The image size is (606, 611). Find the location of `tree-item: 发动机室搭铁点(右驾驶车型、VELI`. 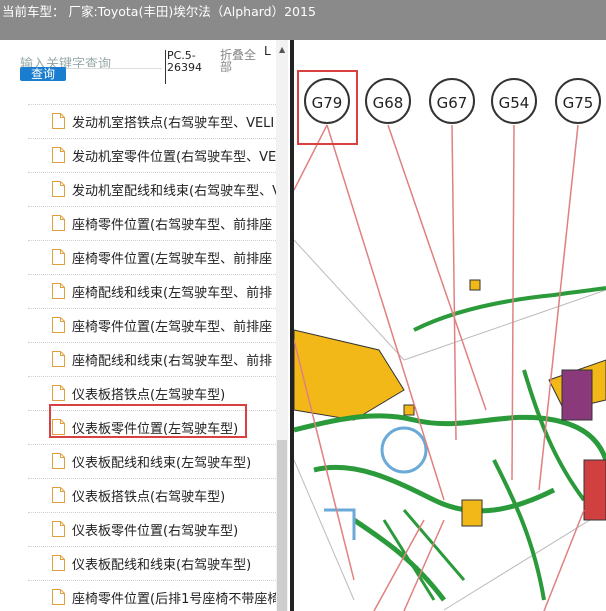

tree-item: 发动机室搭铁点(右驾驶车型、VELI is located at coordinates (152, 121).